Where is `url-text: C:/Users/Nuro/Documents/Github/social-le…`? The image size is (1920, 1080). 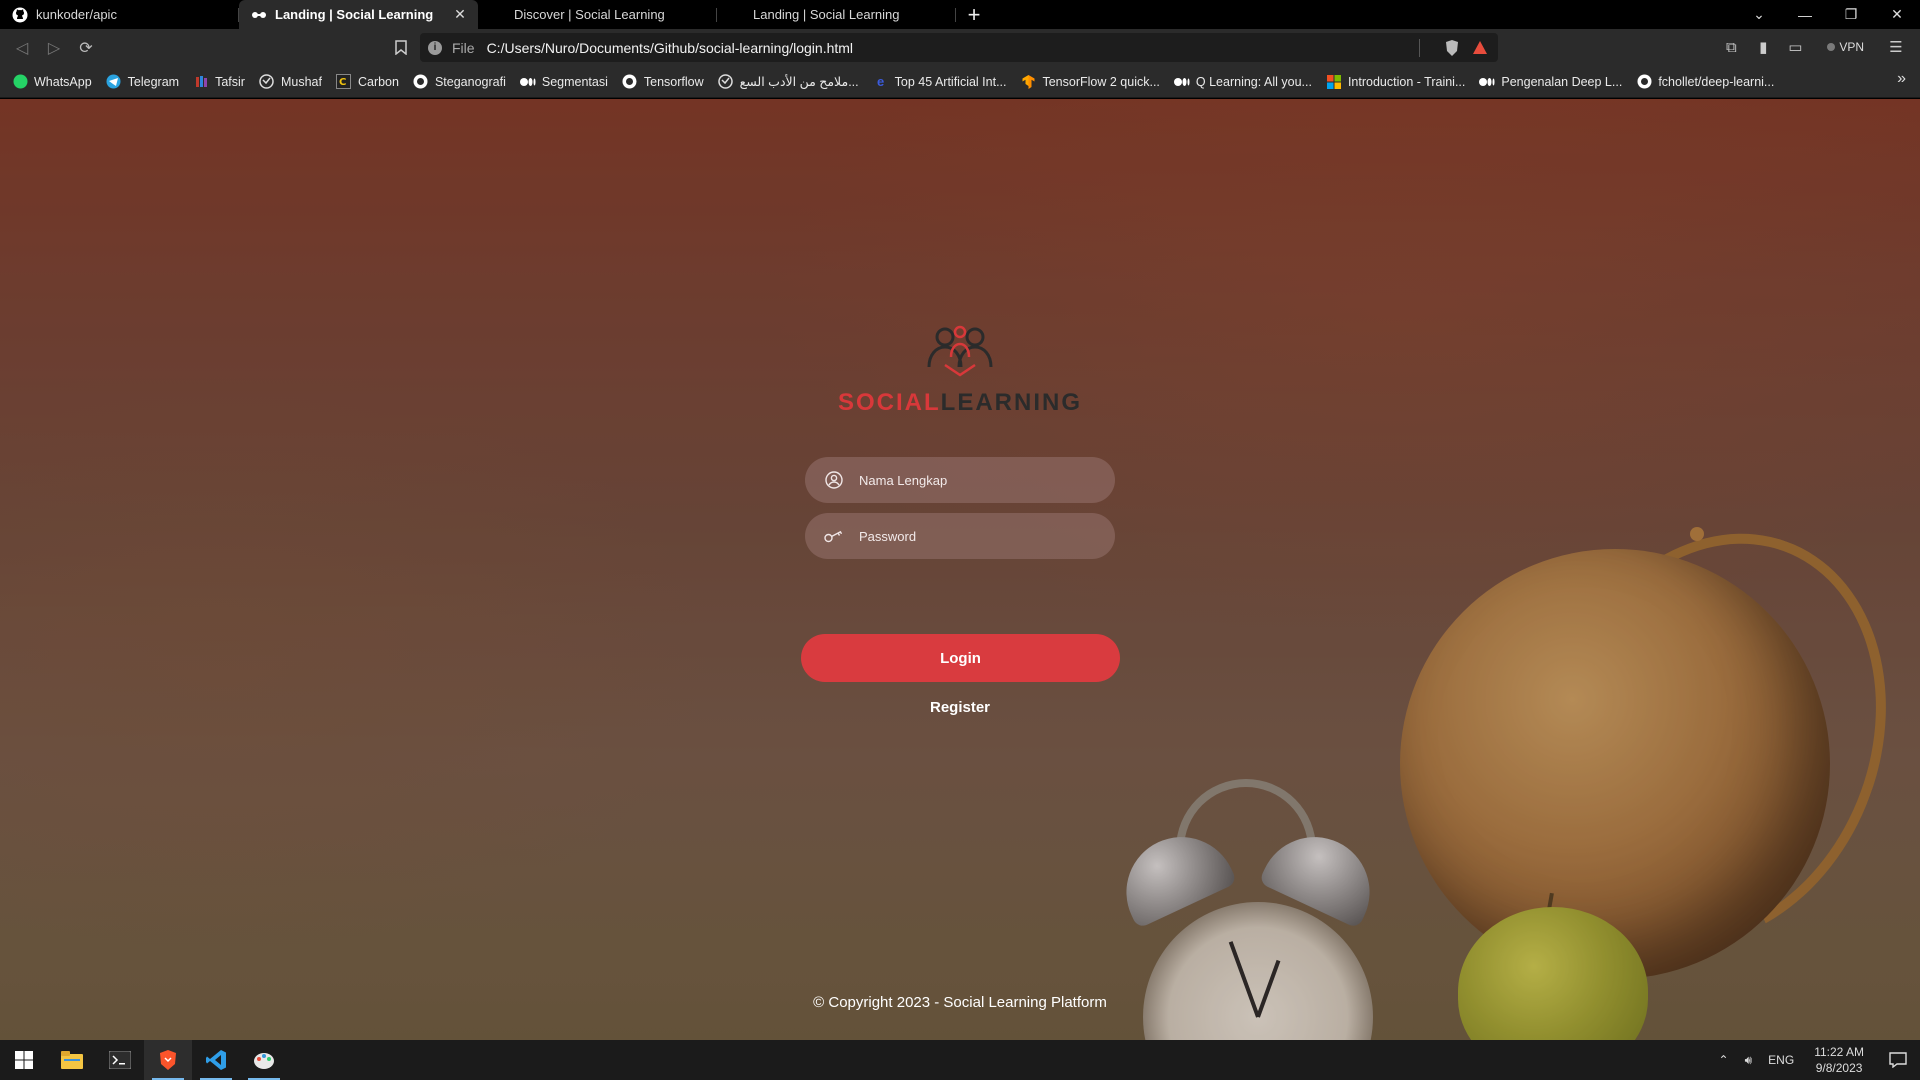
url-text: C:/Users/Nuro/Documents/Github/social-le… is located at coordinates (946, 48).